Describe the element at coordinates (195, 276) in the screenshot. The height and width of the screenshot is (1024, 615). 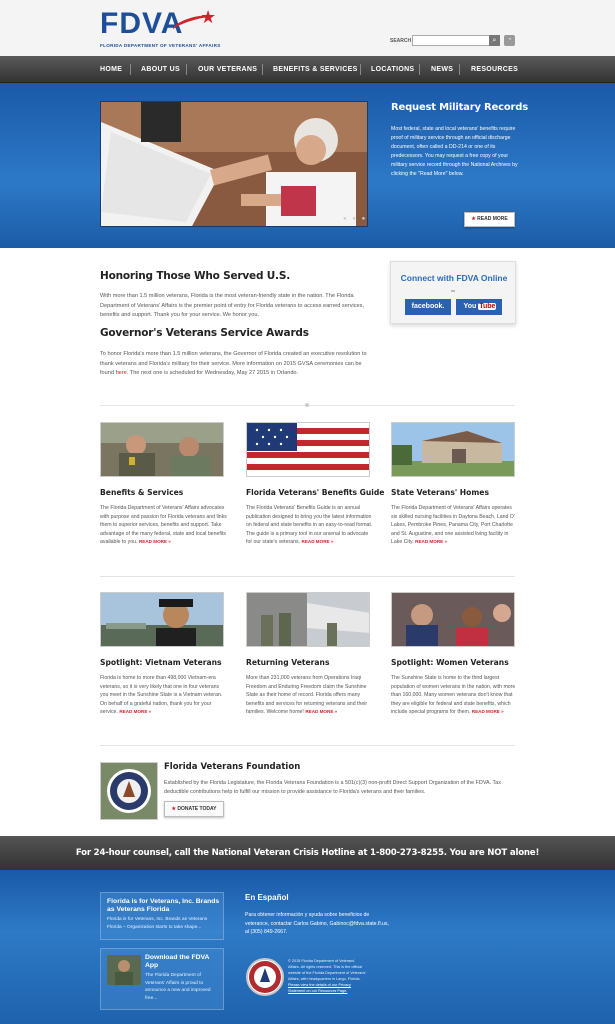
I see `intro-title: Honoring Those Who Served U.S.` at that location.